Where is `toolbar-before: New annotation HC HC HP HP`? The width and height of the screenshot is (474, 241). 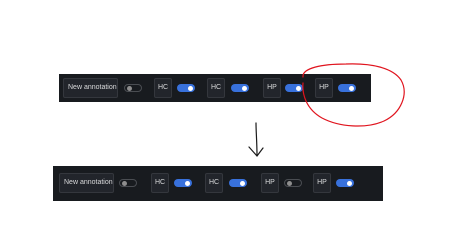 toolbar-before: New annotation HC HC HP HP is located at coordinates (215, 88).